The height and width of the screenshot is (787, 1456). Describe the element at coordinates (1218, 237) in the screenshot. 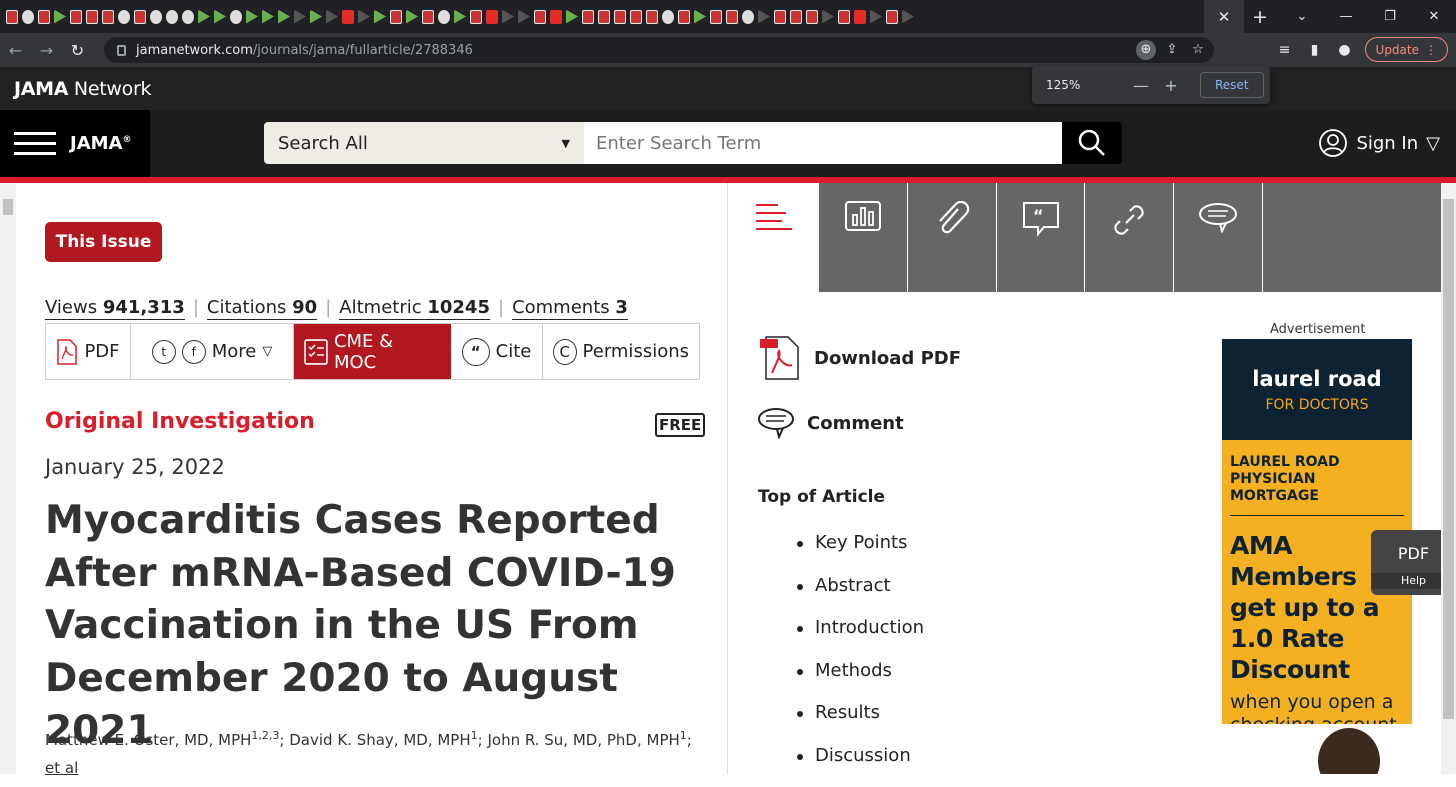

I see `tab-comments` at that location.